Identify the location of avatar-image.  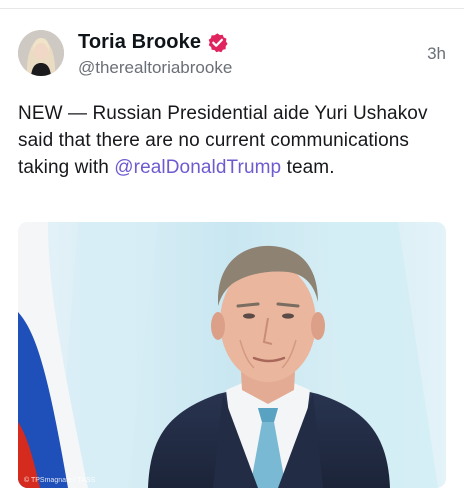
(41, 53).